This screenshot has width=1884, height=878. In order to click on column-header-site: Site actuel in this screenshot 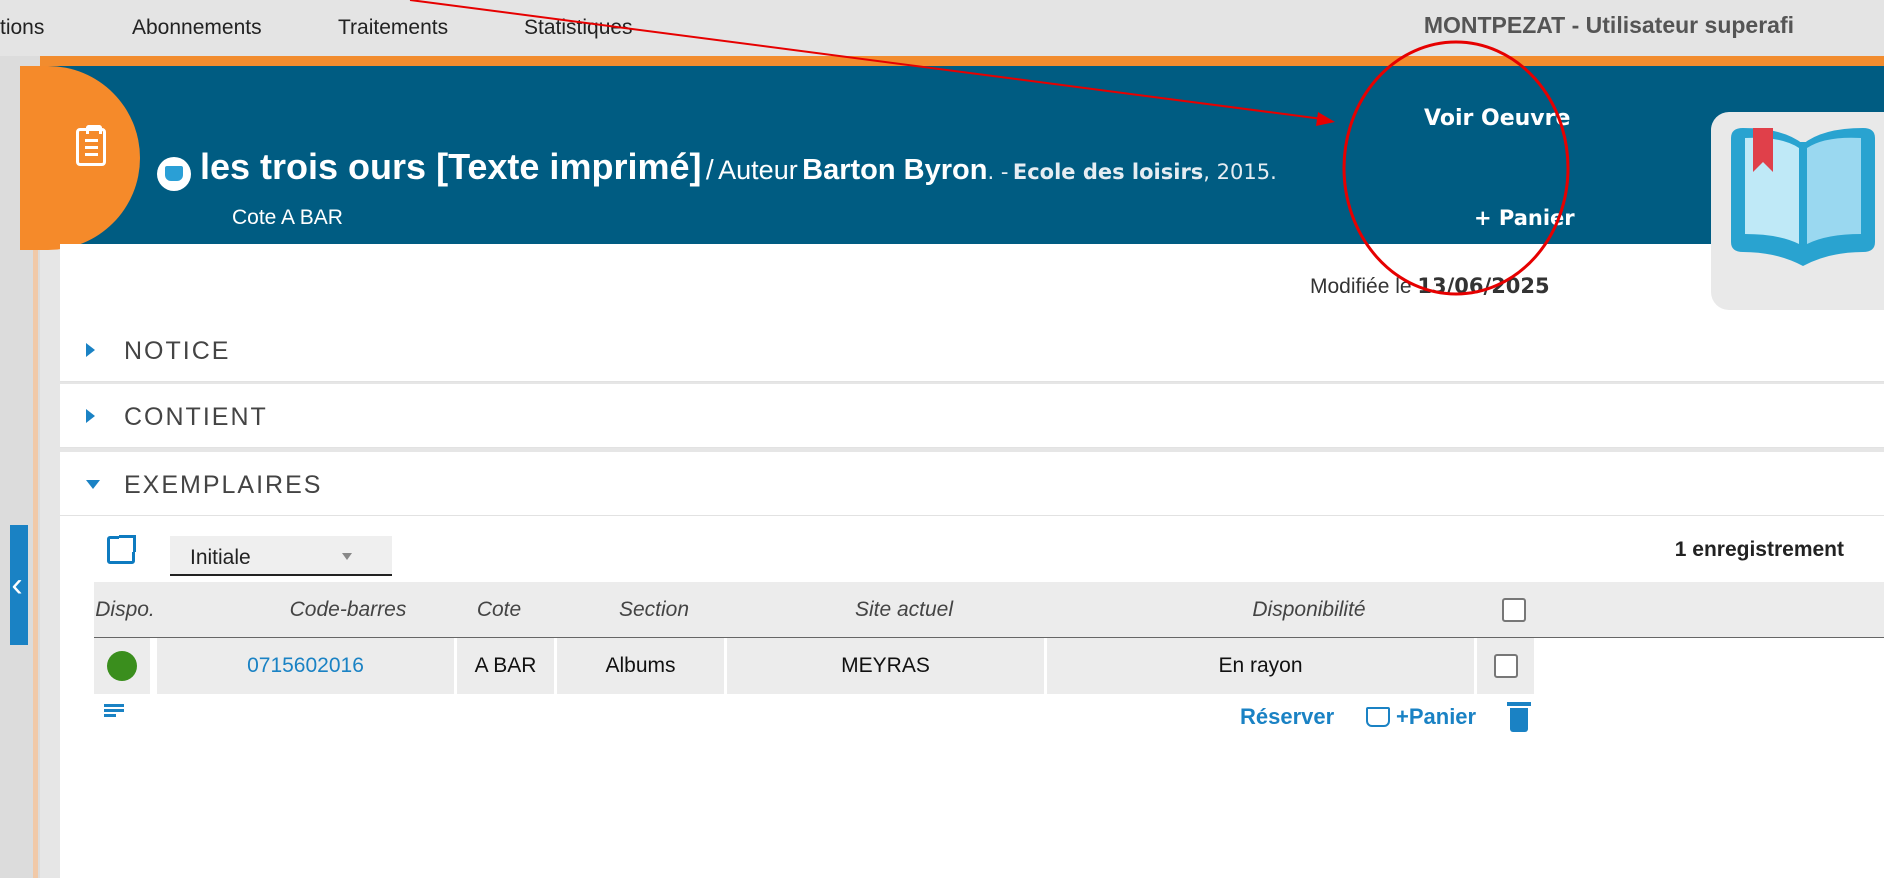, I will do `click(904, 609)`.